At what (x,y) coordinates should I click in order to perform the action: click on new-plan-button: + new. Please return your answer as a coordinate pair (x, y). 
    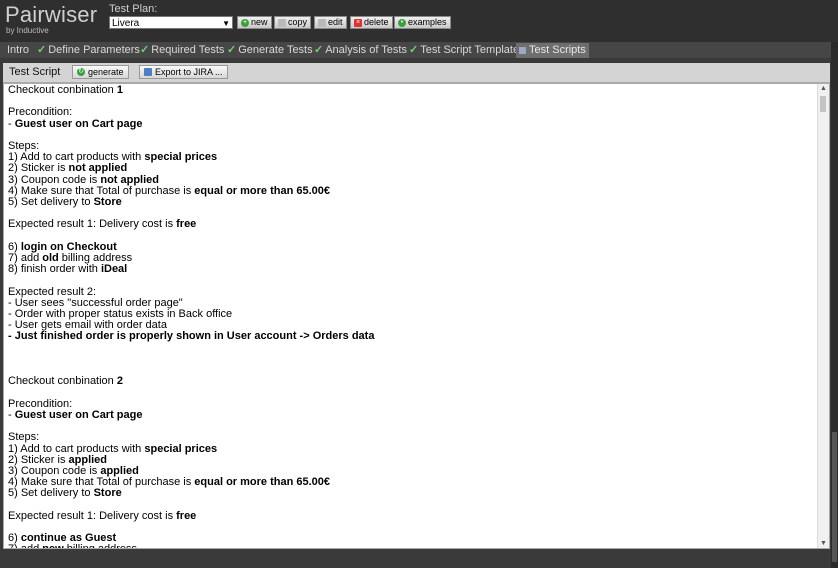
    Looking at the image, I should click on (254, 22).